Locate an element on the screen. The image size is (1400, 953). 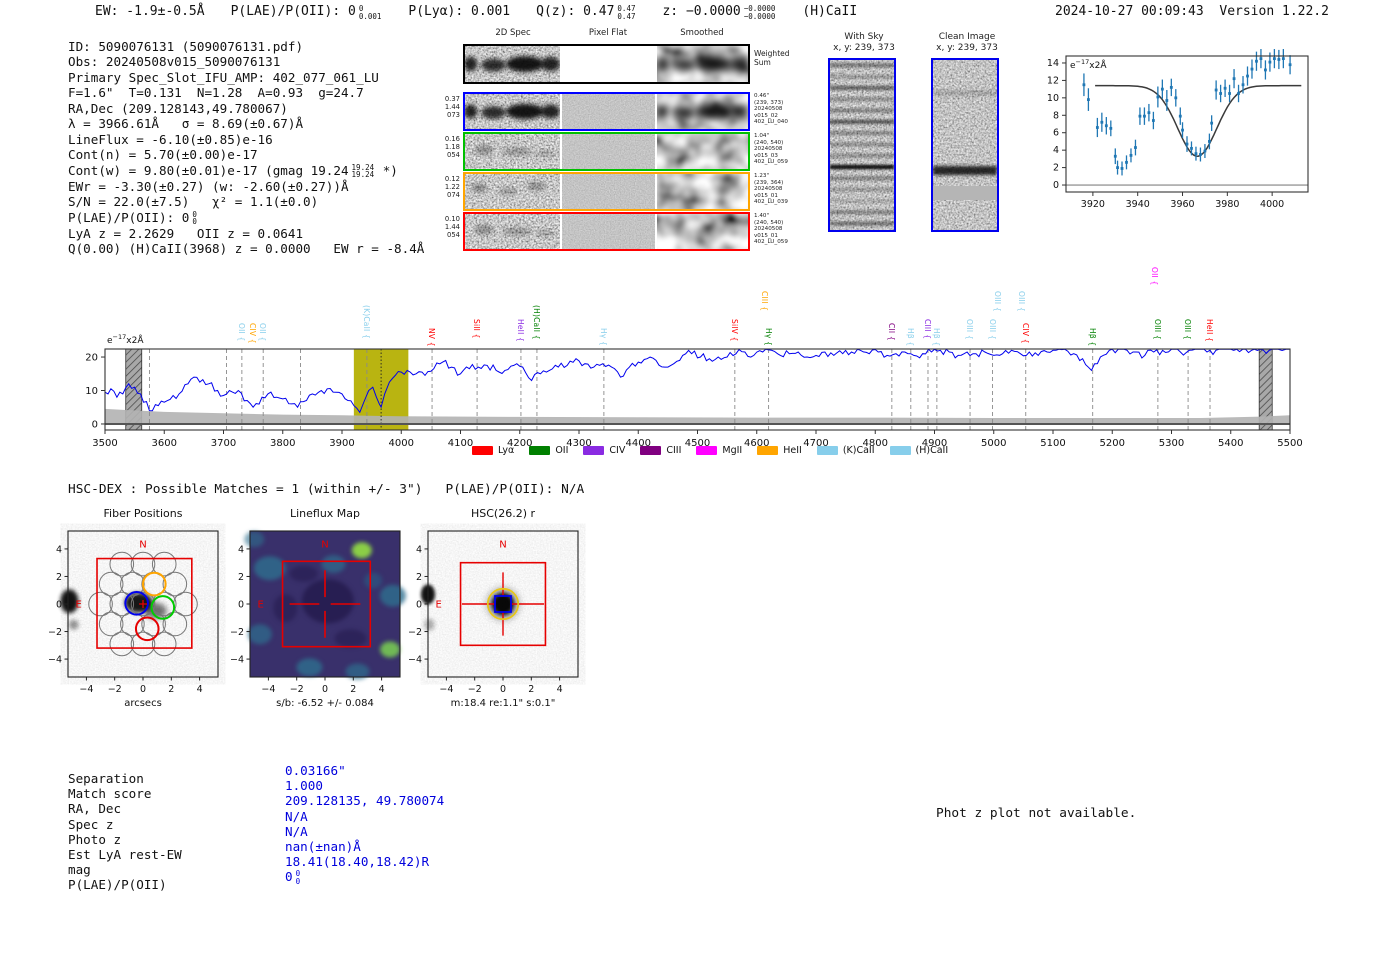
svg-text: 14 is located at coordinates (1053, 63).